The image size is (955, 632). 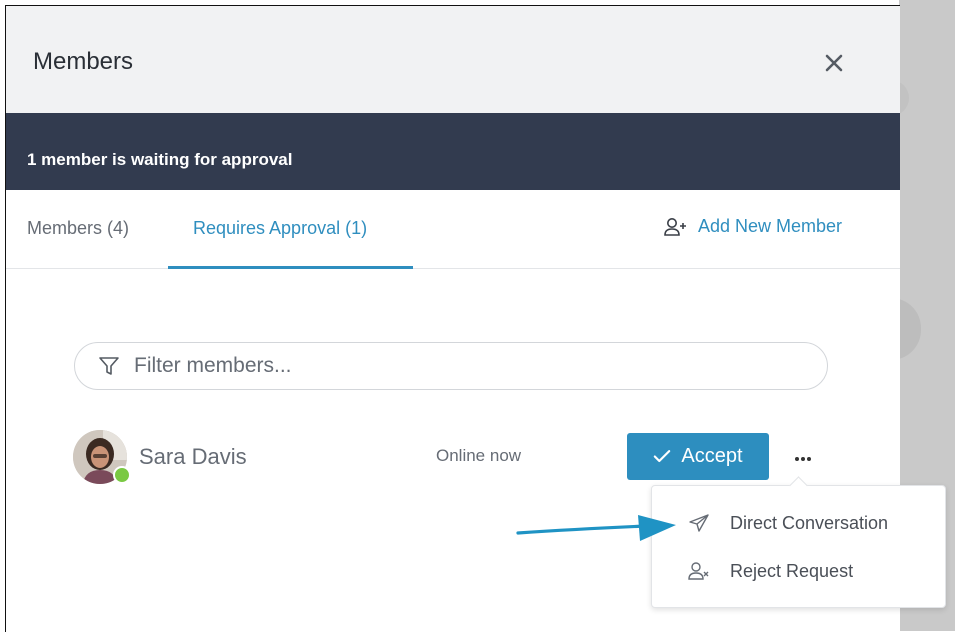 What do you see at coordinates (698, 571) in the screenshot?
I see `user-x-icon` at bounding box center [698, 571].